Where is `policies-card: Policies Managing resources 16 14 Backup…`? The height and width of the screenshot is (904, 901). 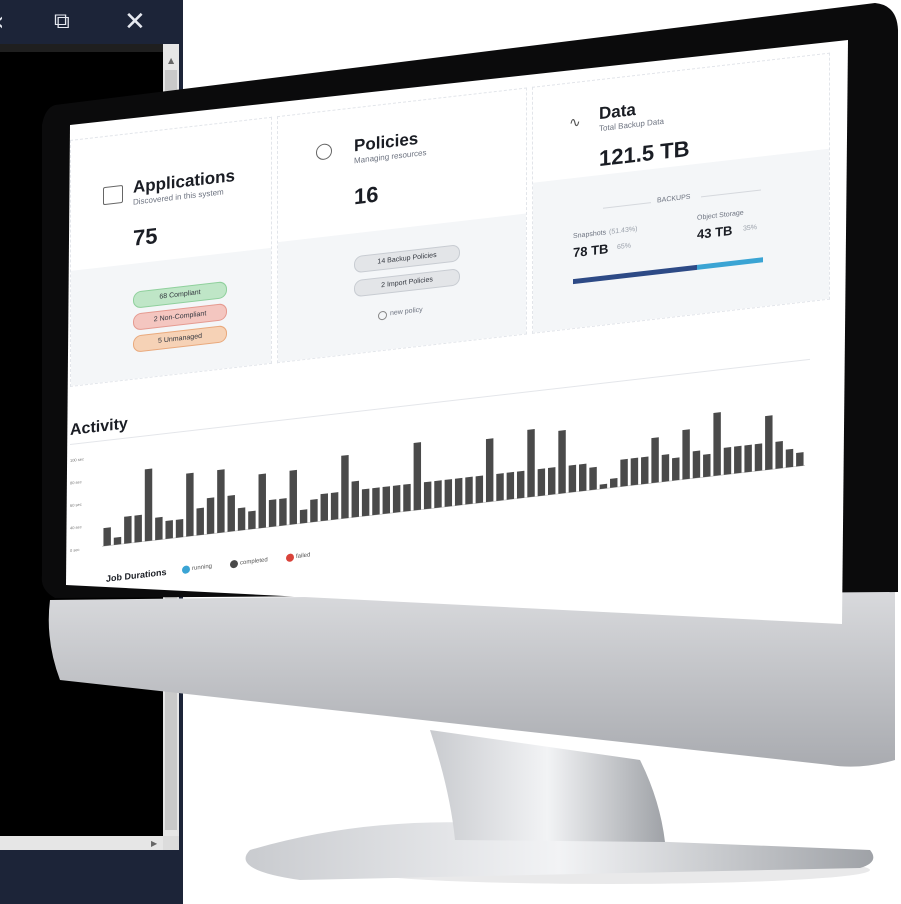
policies-card: Policies Managing resources 16 14 Backup… is located at coordinates (402, 225).